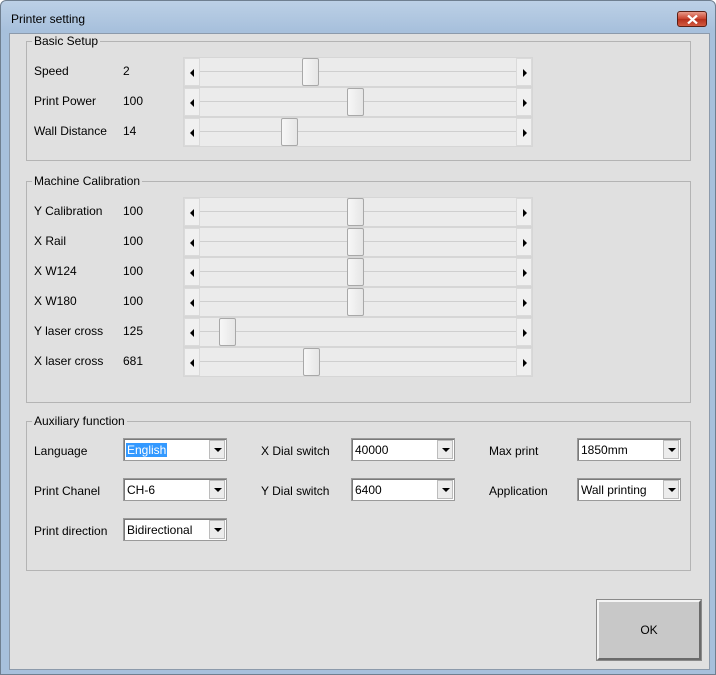 The width and height of the screenshot is (716, 675). Describe the element at coordinates (295, 451) in the screenshot. I see `x-dial-switch-label: X Dial switch` at that location.